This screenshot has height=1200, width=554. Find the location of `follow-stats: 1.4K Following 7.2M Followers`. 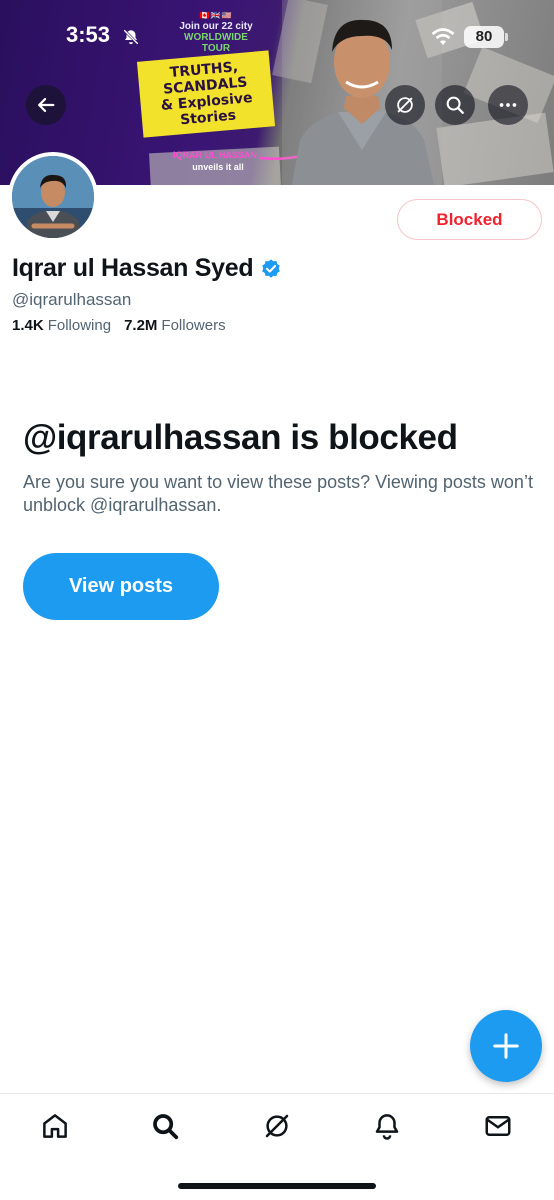

follow-stats: 1.4K Following 7.2M Followers is located at coordinates (119, 325).